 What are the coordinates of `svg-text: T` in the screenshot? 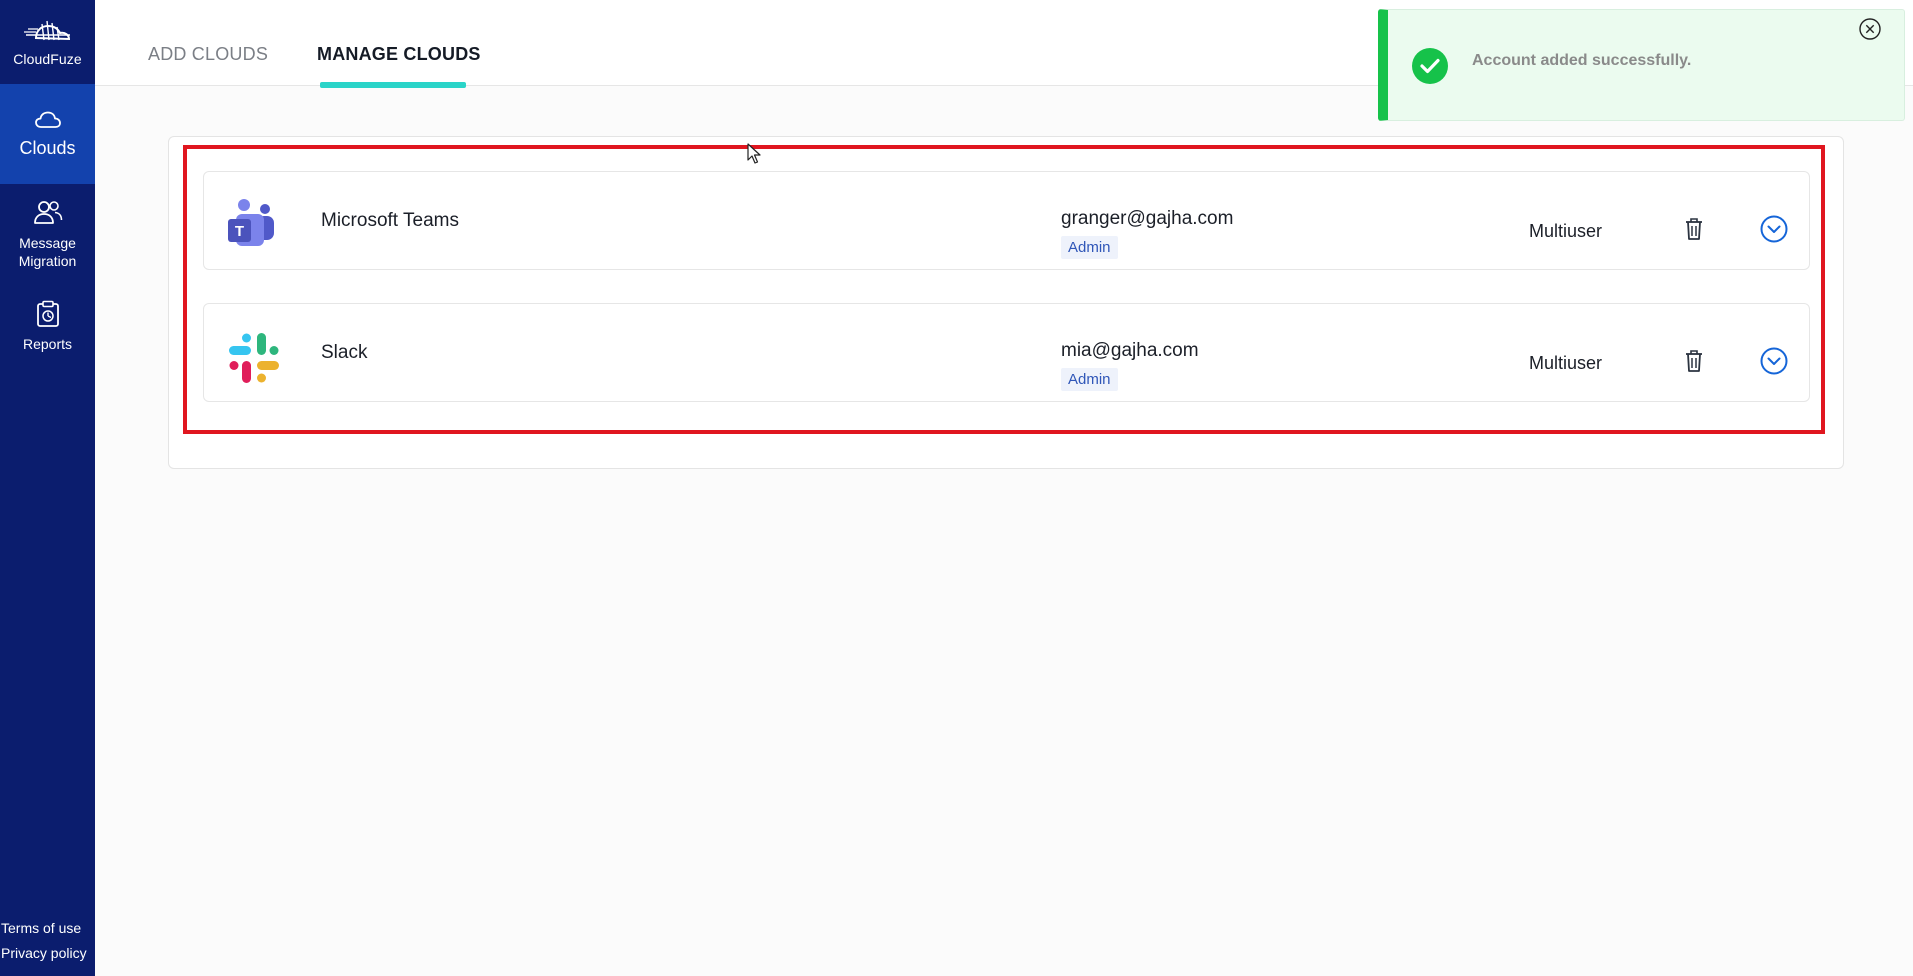 It's located at (239, 231).